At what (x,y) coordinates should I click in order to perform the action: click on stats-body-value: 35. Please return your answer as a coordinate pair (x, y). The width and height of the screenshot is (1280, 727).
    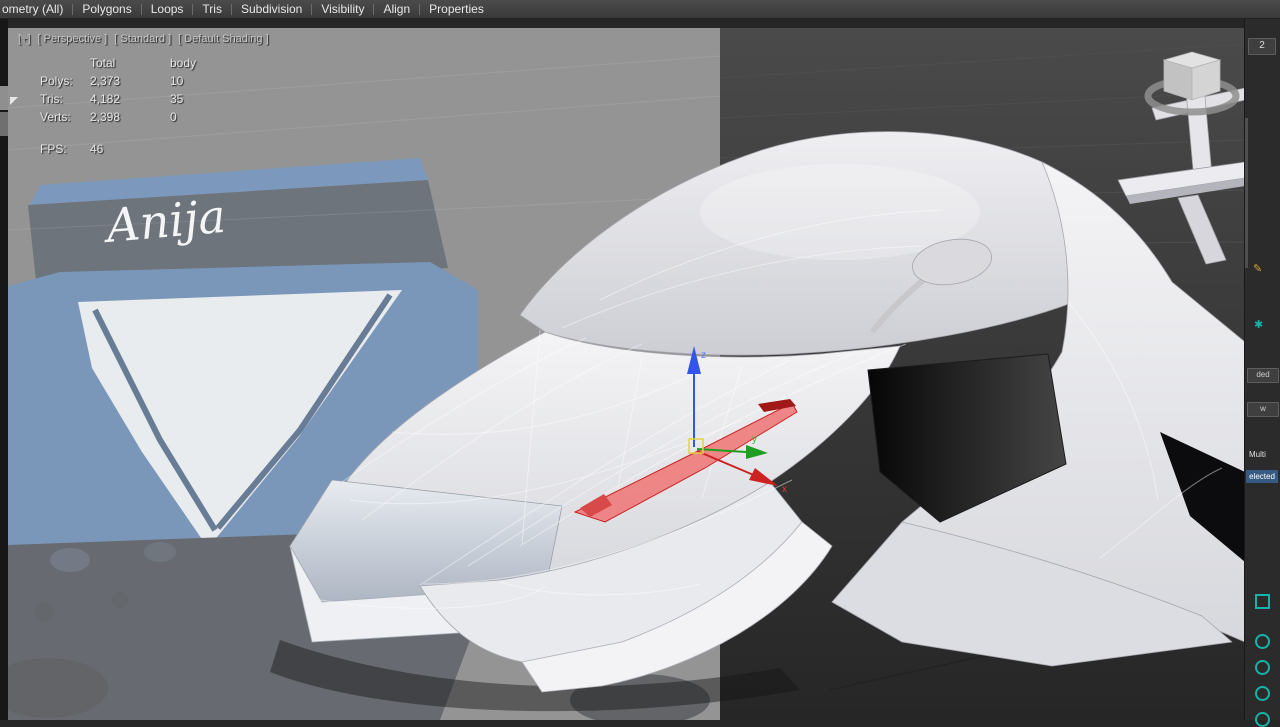
    Looking at the image, I should click on (177, 99).